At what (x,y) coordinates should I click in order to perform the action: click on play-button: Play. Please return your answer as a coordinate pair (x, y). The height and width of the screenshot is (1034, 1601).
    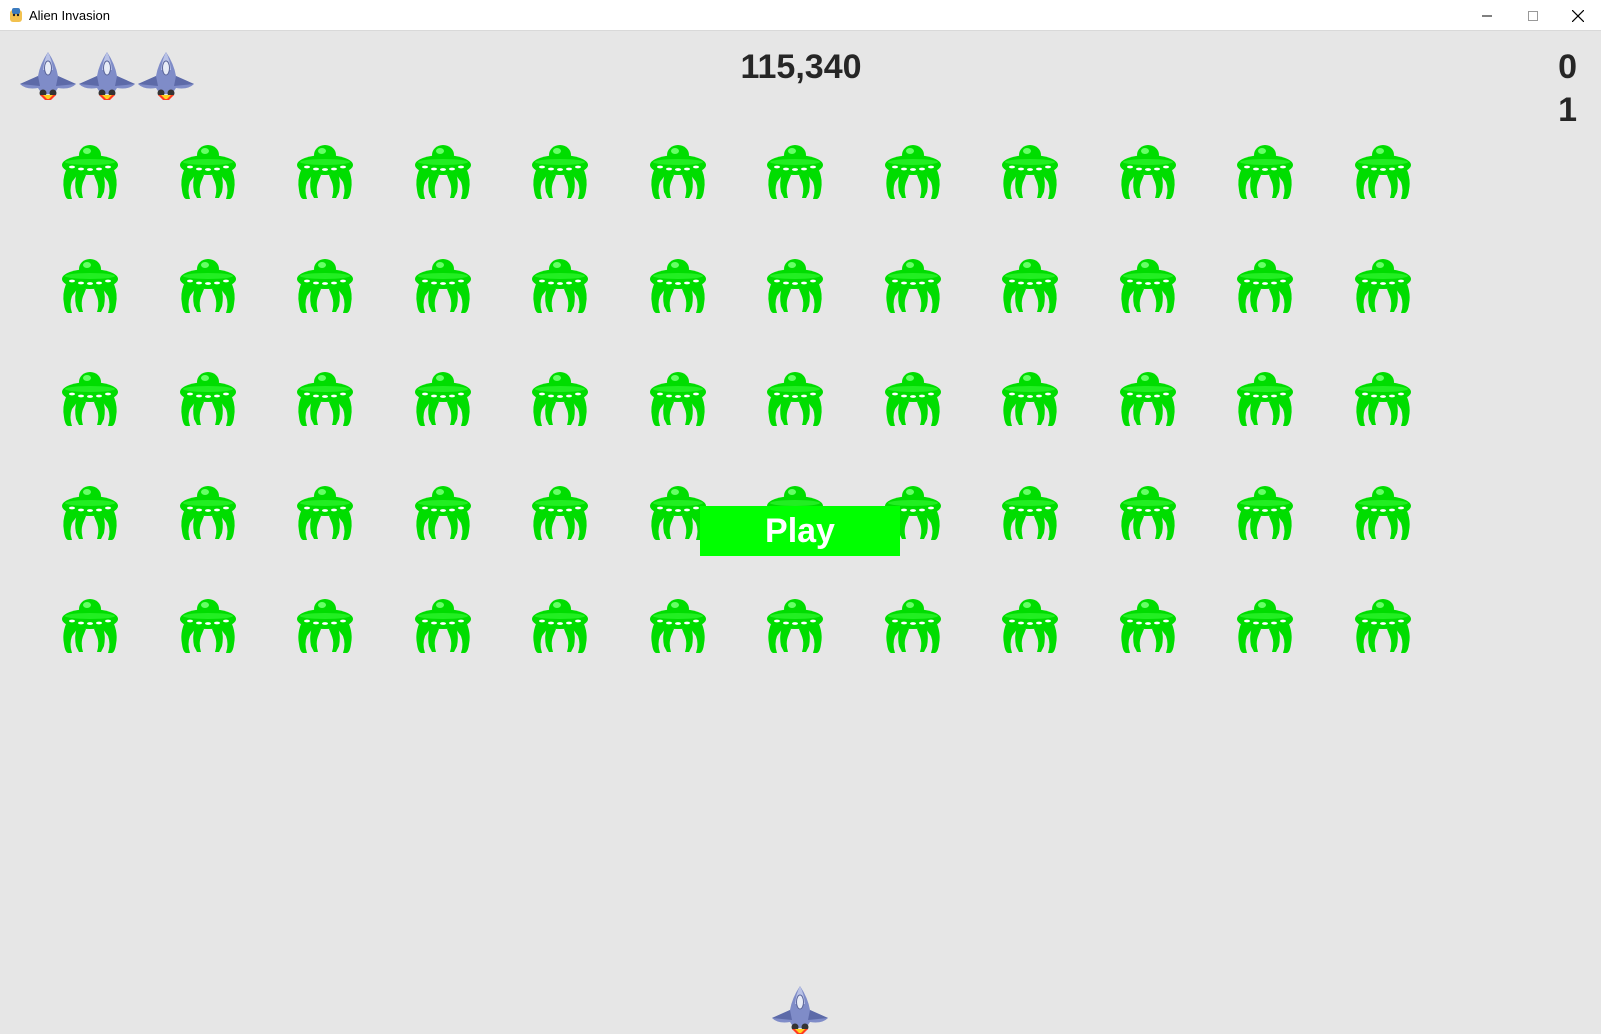
    Looking at the image, I should click on (800, 531).